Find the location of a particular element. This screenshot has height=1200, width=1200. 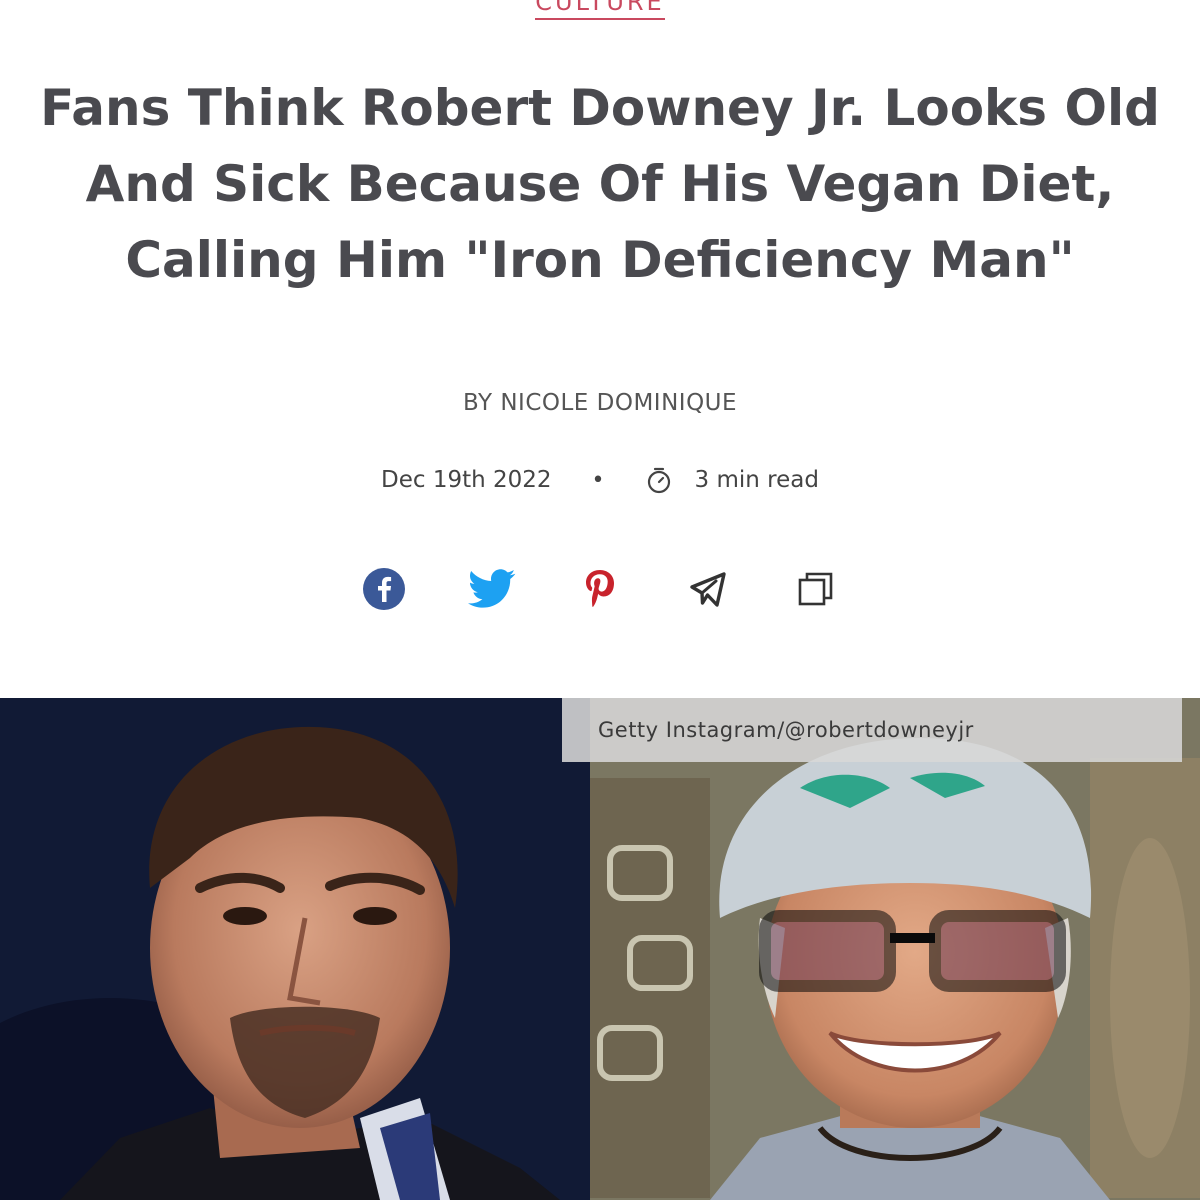

article-meta: Dec 19th 2022 • 3 min read is located at coordinates (600, 480).